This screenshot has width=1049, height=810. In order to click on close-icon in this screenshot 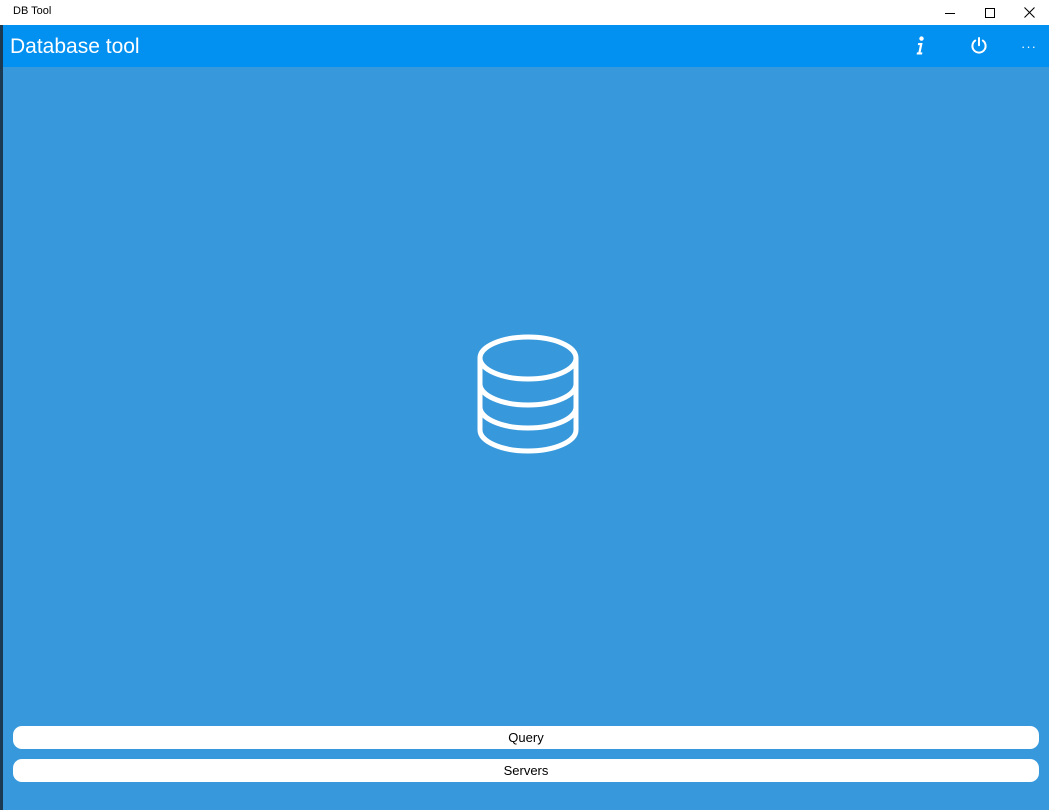, I will do `click(1029, 12)`.